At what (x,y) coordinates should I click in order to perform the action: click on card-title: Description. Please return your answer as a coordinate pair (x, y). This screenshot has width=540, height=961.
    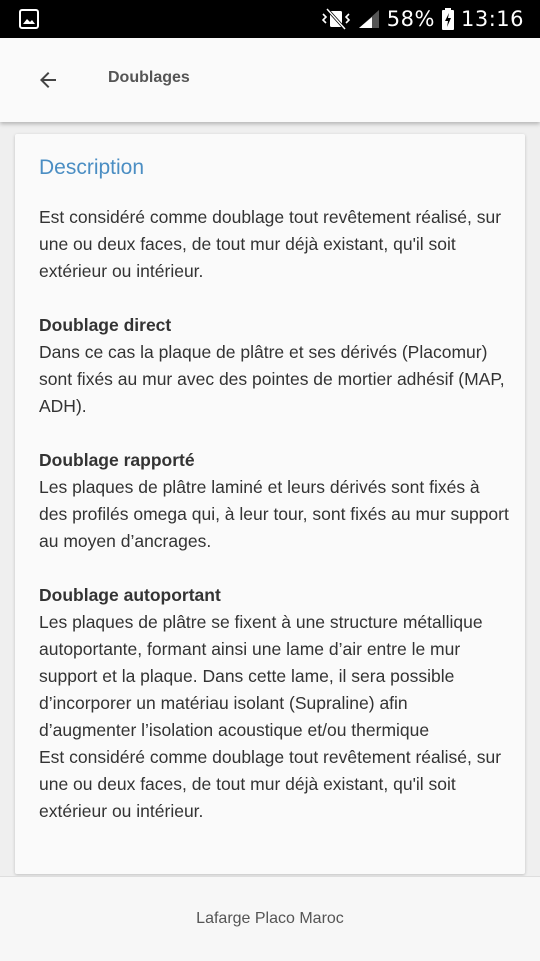
    Looking at the image, I should click on (92, 167).